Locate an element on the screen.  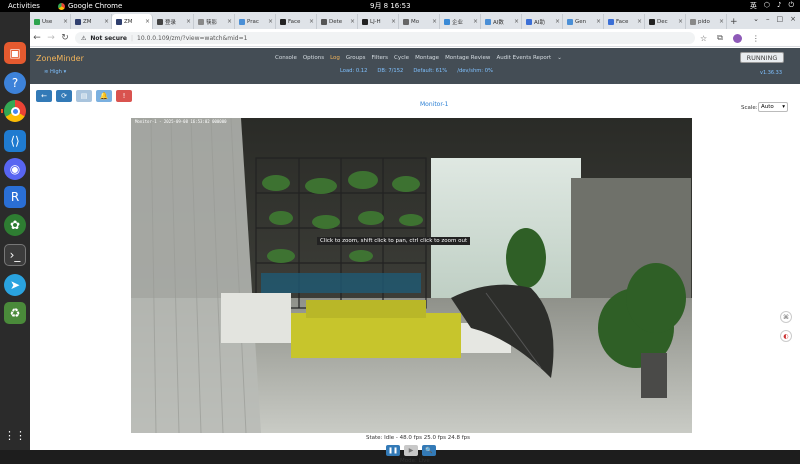
tab: LJ-H × is located at coordinates (378, 21).